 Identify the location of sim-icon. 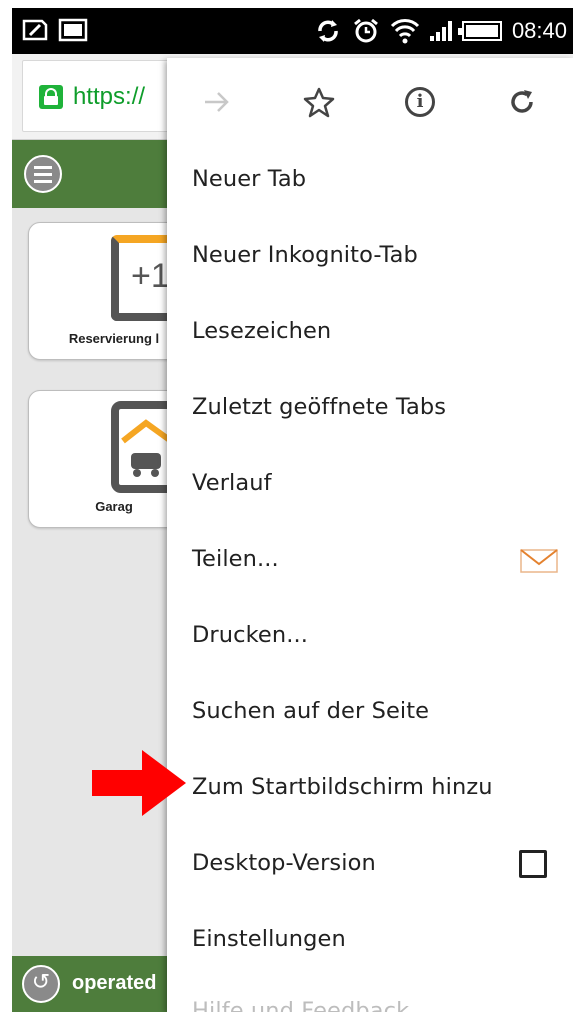
(35, 30).